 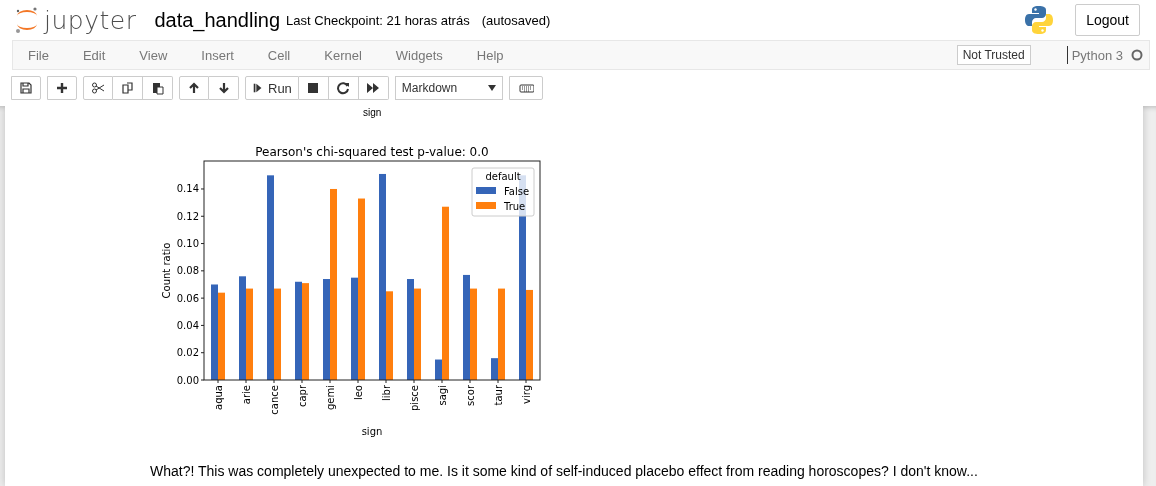 What do you see at coordinates (1107, 20) in the screenshot?
I see `logout-button: Logout` at bounding box center [1107, 20].